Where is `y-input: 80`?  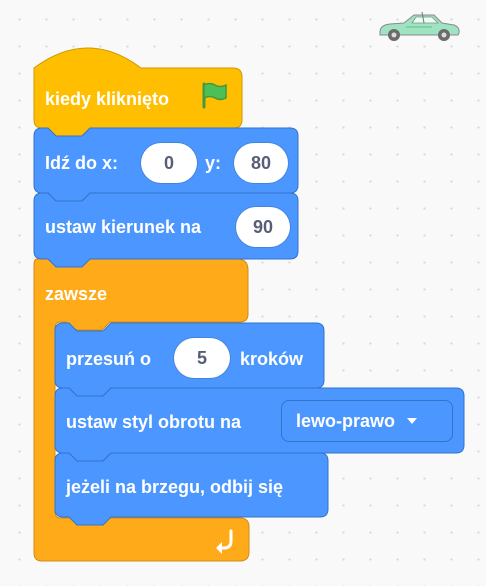 y-input: 80 is located at coordinates (261, 163).